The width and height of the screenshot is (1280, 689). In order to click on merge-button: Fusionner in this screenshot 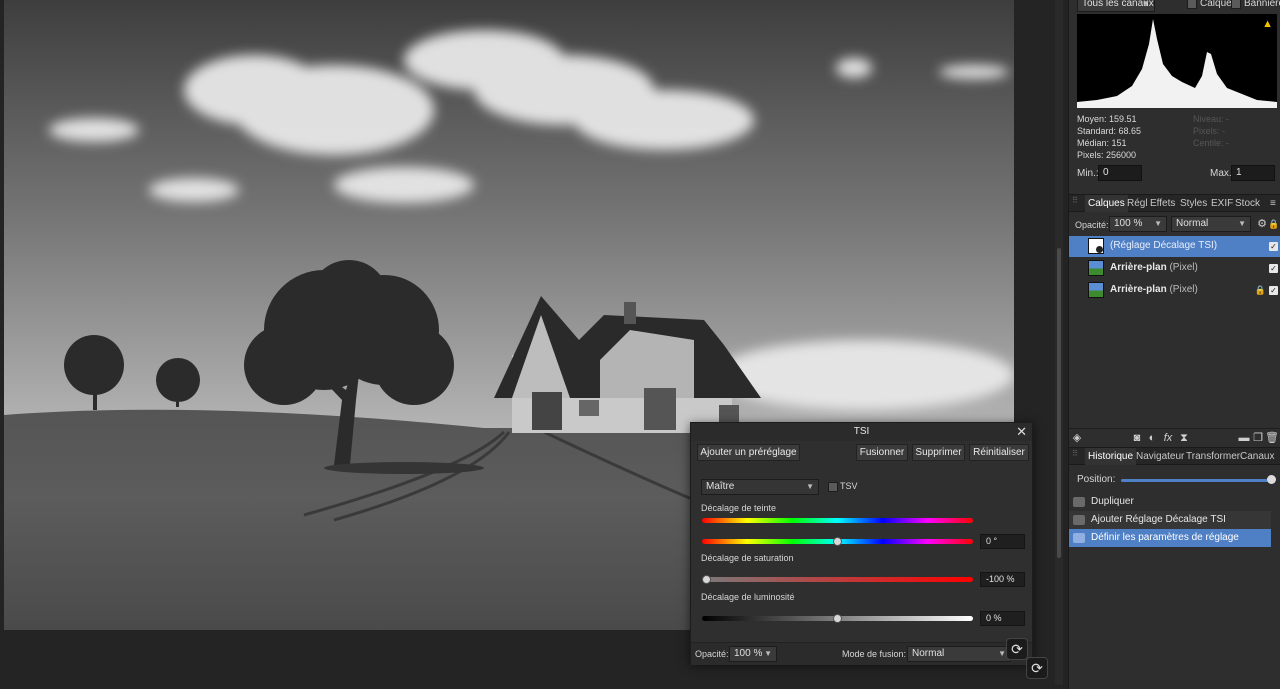, I will do `click(882, 452)`.